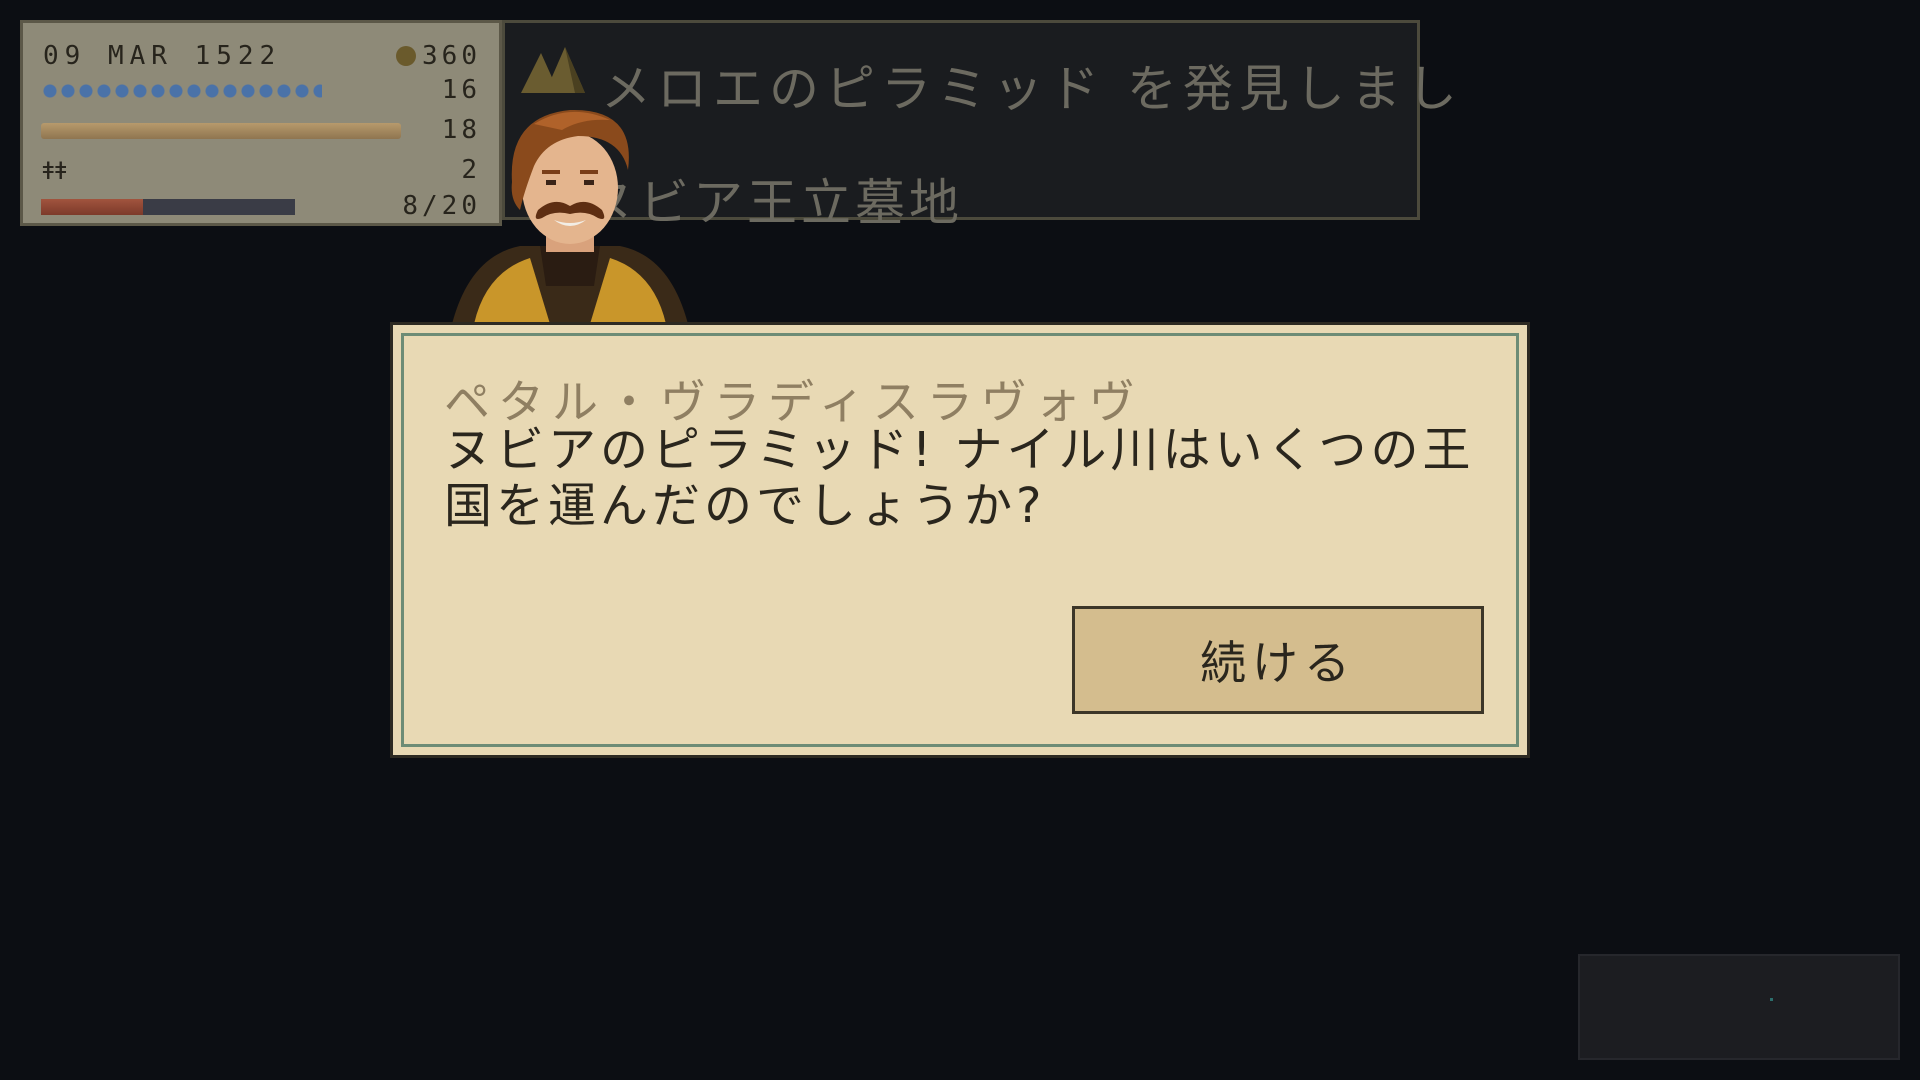  I want to click on food-bar, so click(221, 131).